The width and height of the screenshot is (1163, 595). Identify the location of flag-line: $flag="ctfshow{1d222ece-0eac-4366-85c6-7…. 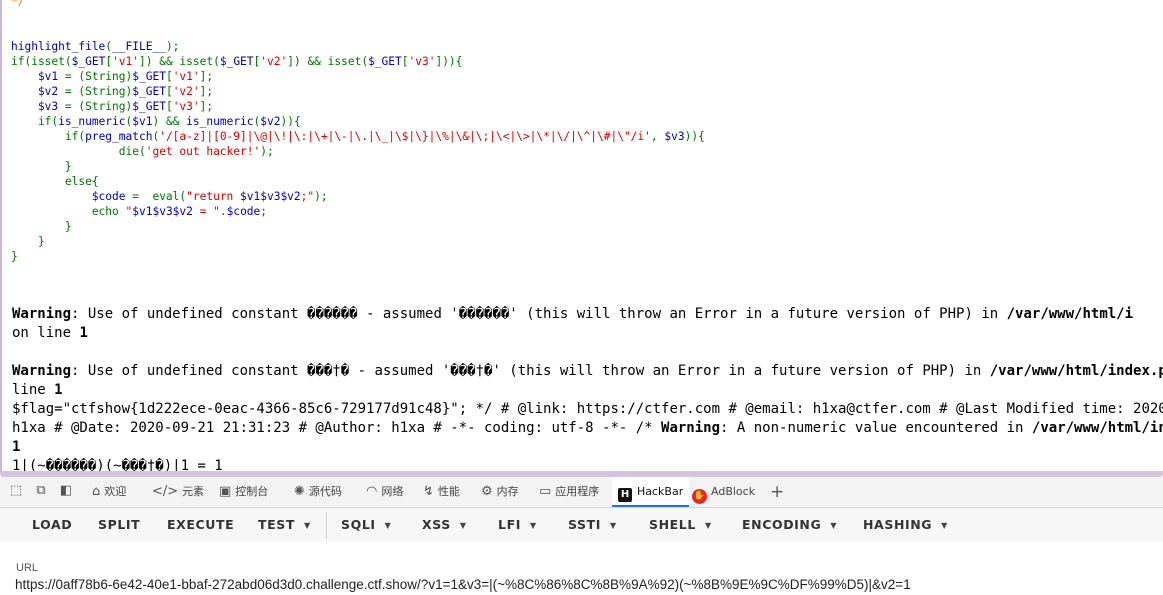
(587, 409).